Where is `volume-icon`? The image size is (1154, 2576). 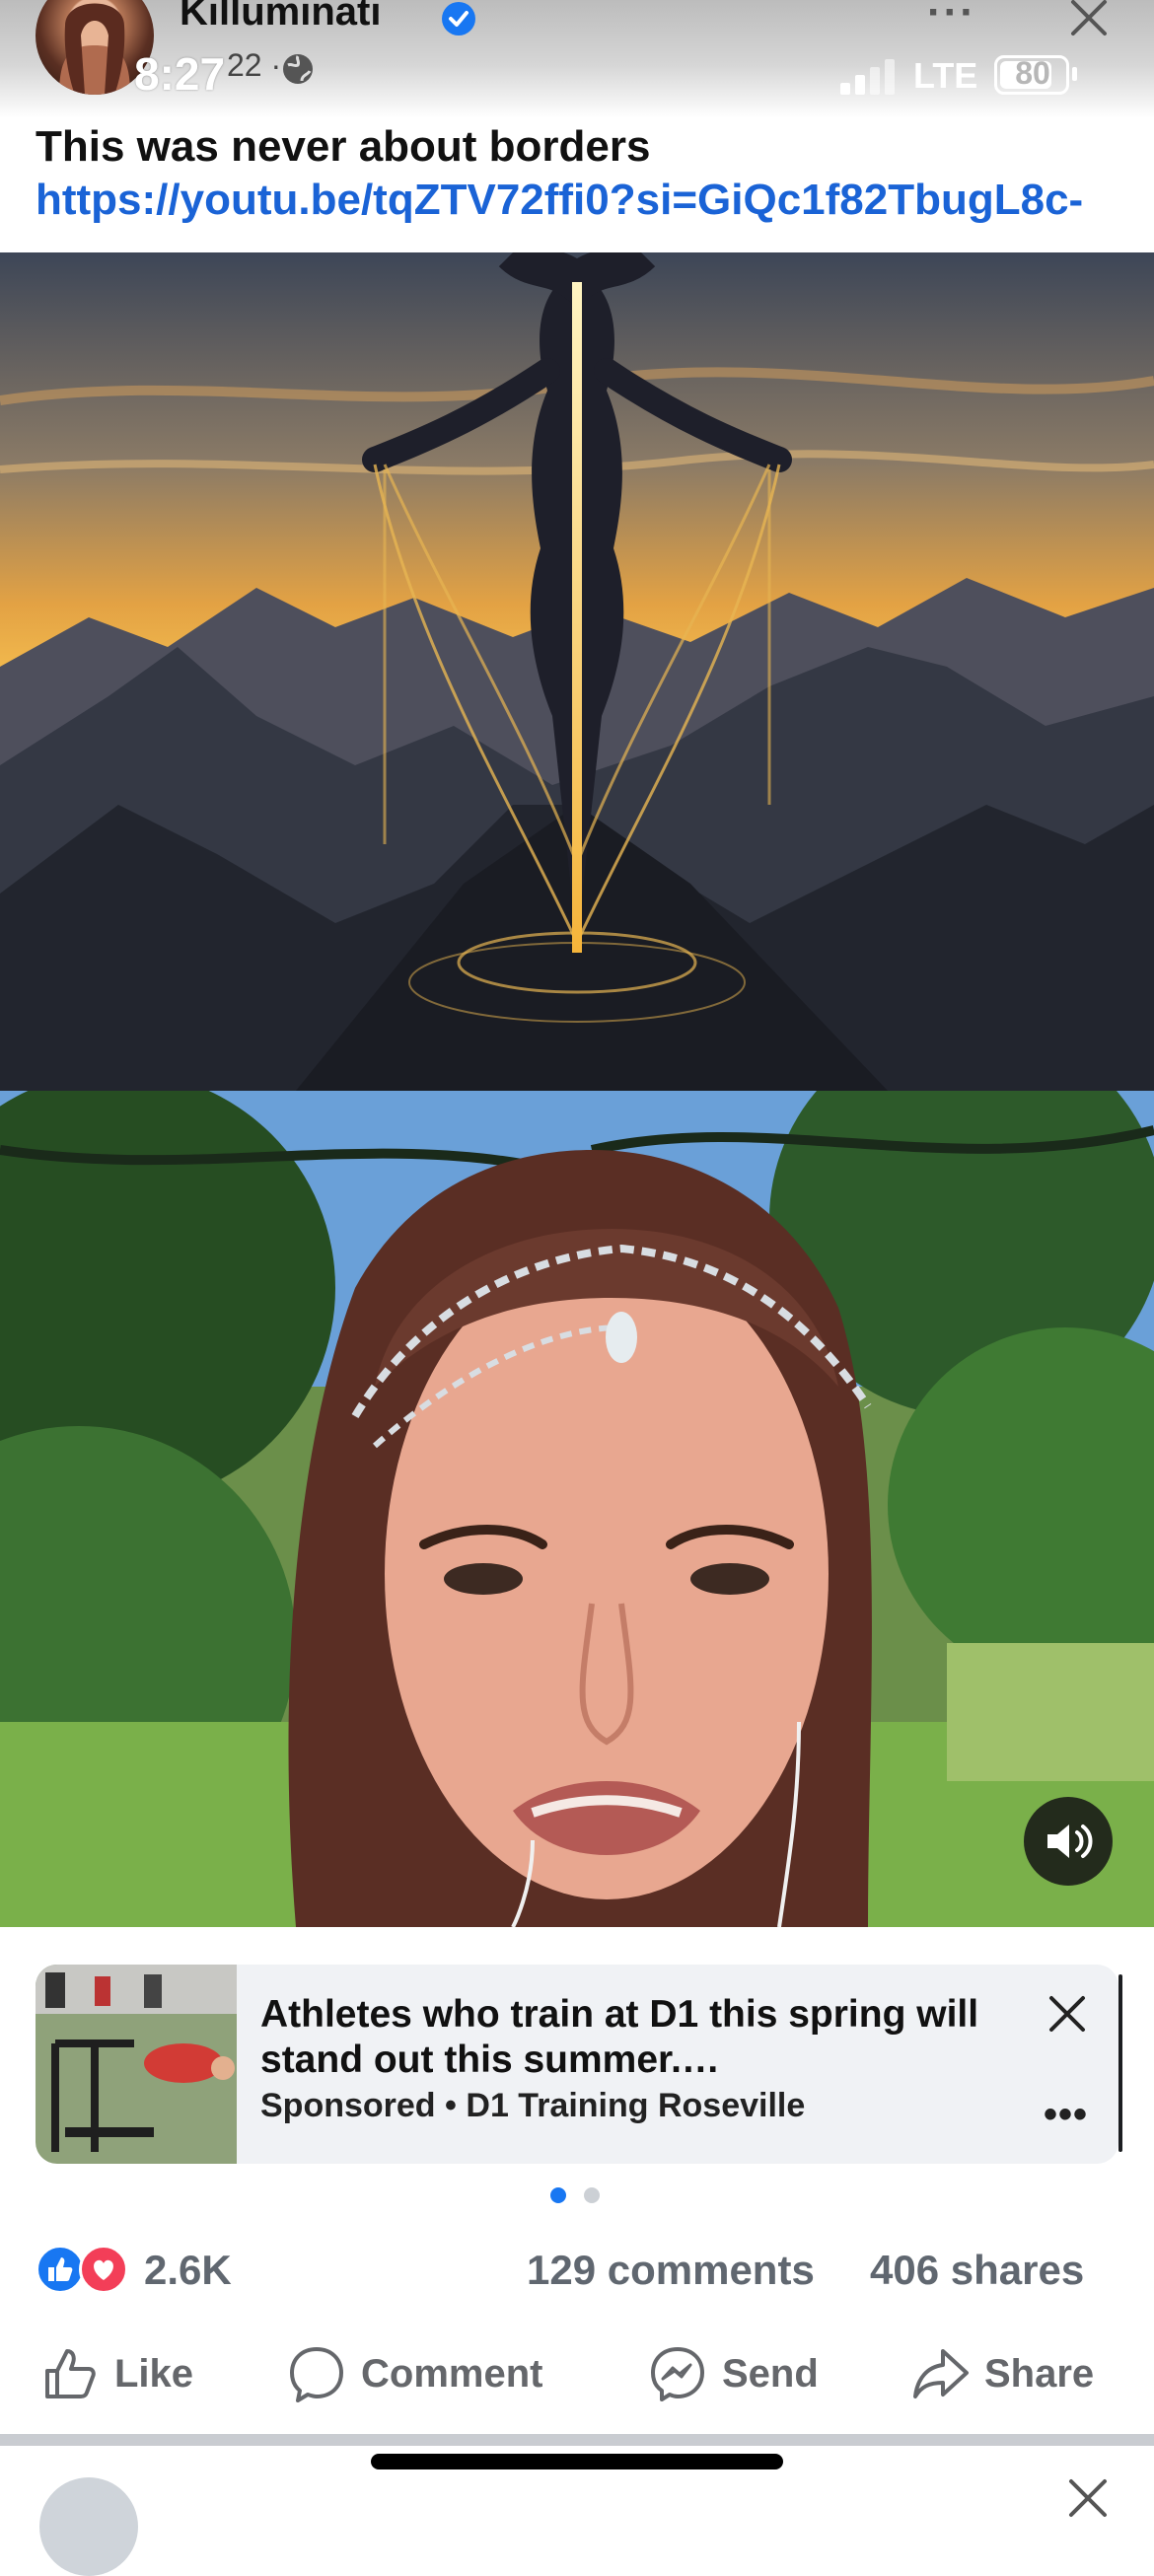
volume-icon is located at coordinates (1070, 1841).